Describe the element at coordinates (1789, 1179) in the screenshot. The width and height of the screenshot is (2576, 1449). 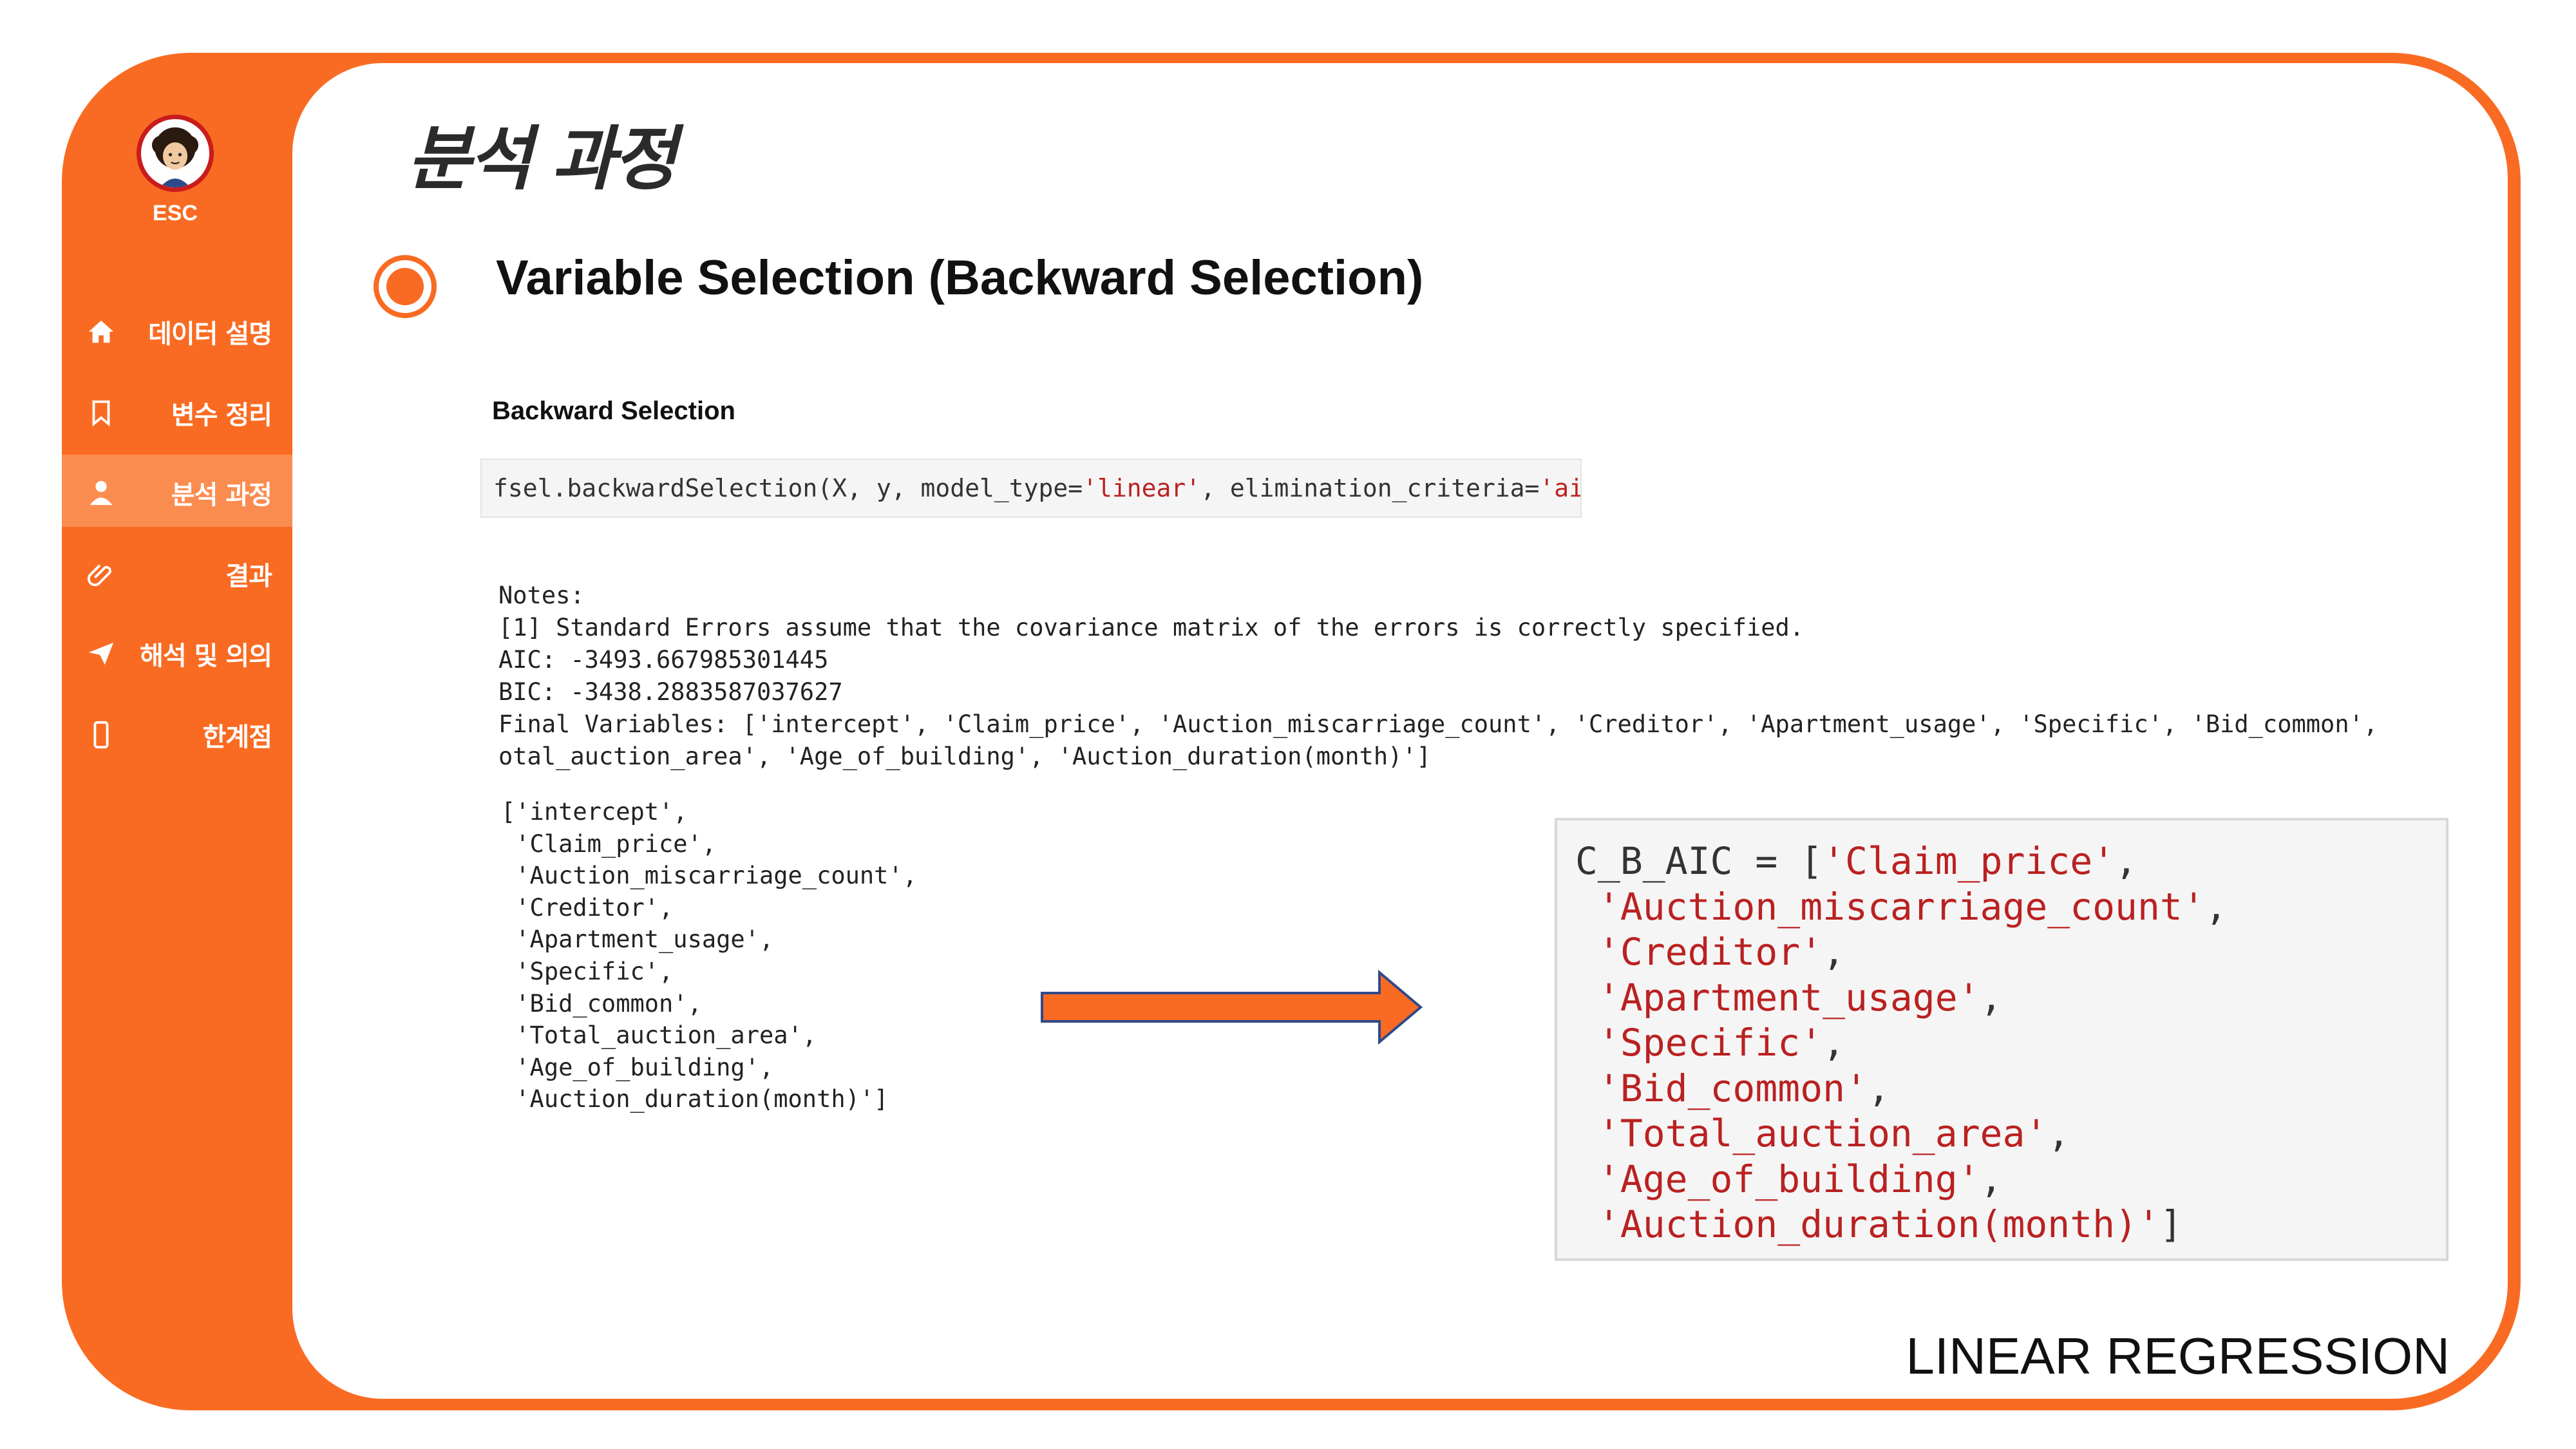
I see `result-item: 'Age_of_building'` at that location.